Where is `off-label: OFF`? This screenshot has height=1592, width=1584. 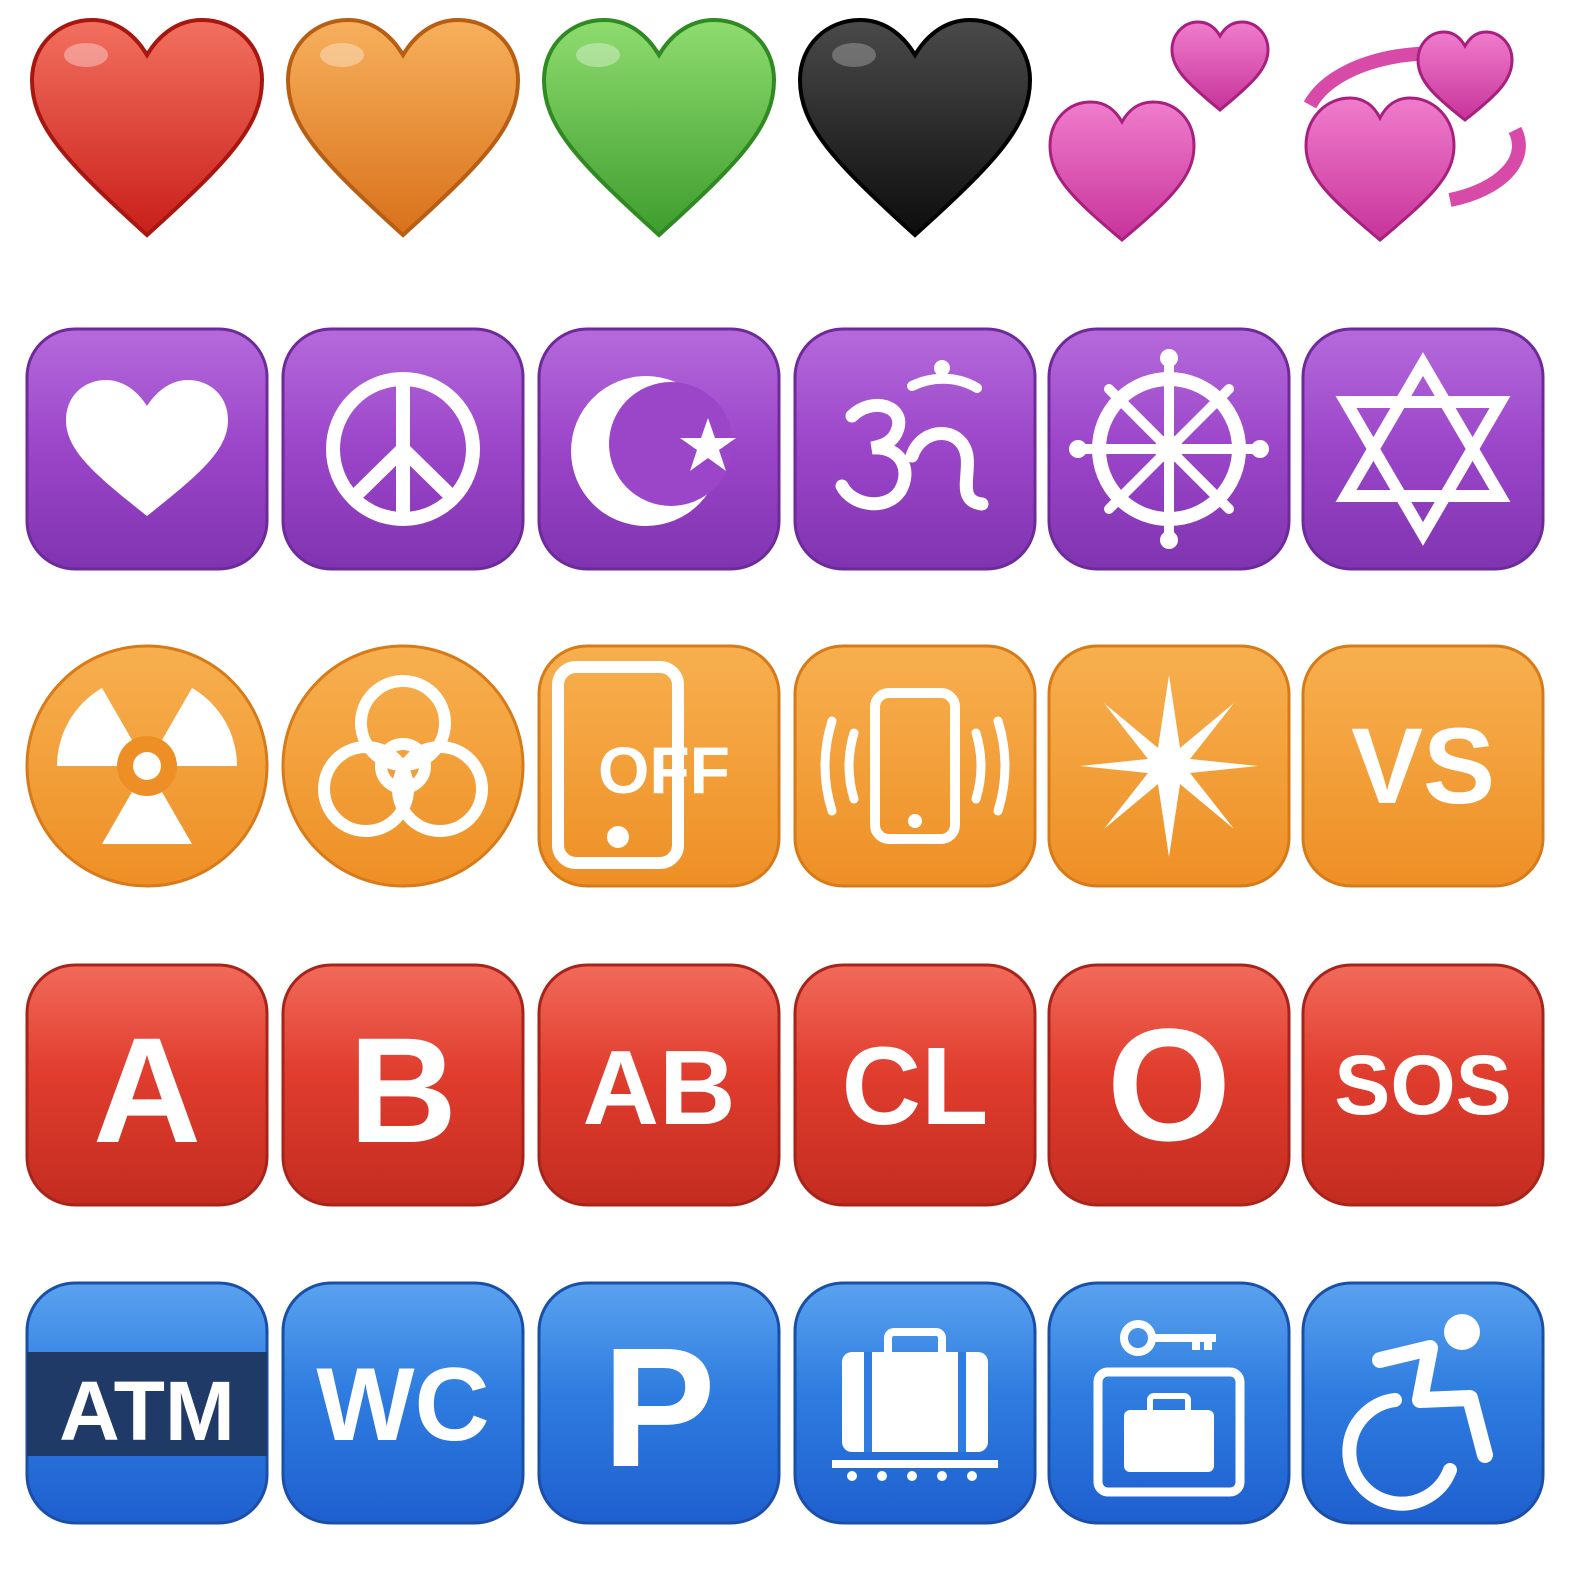
off-label: OFF is located at coordinates (664, 770).